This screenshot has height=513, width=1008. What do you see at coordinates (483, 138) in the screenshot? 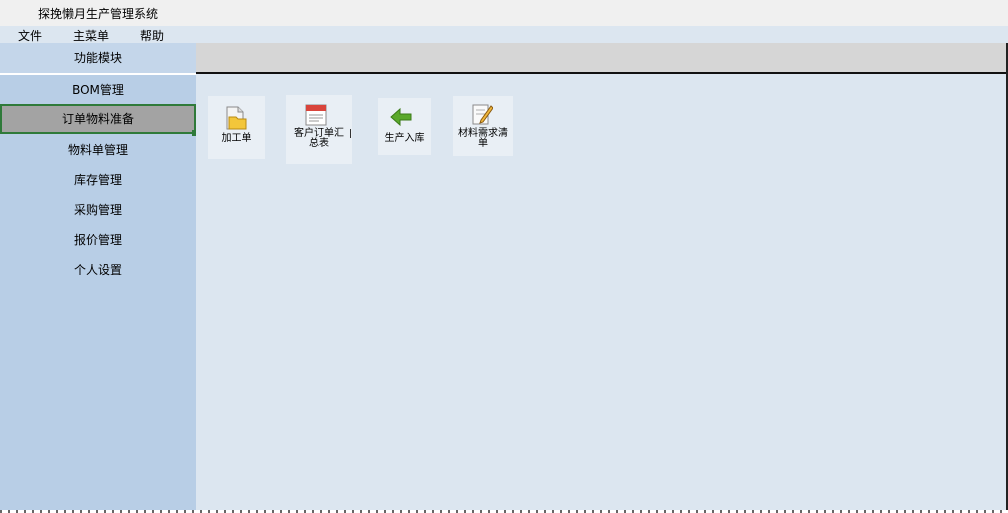
I see `tile-label: 材料需求清单` at bounding box center [483, 138].